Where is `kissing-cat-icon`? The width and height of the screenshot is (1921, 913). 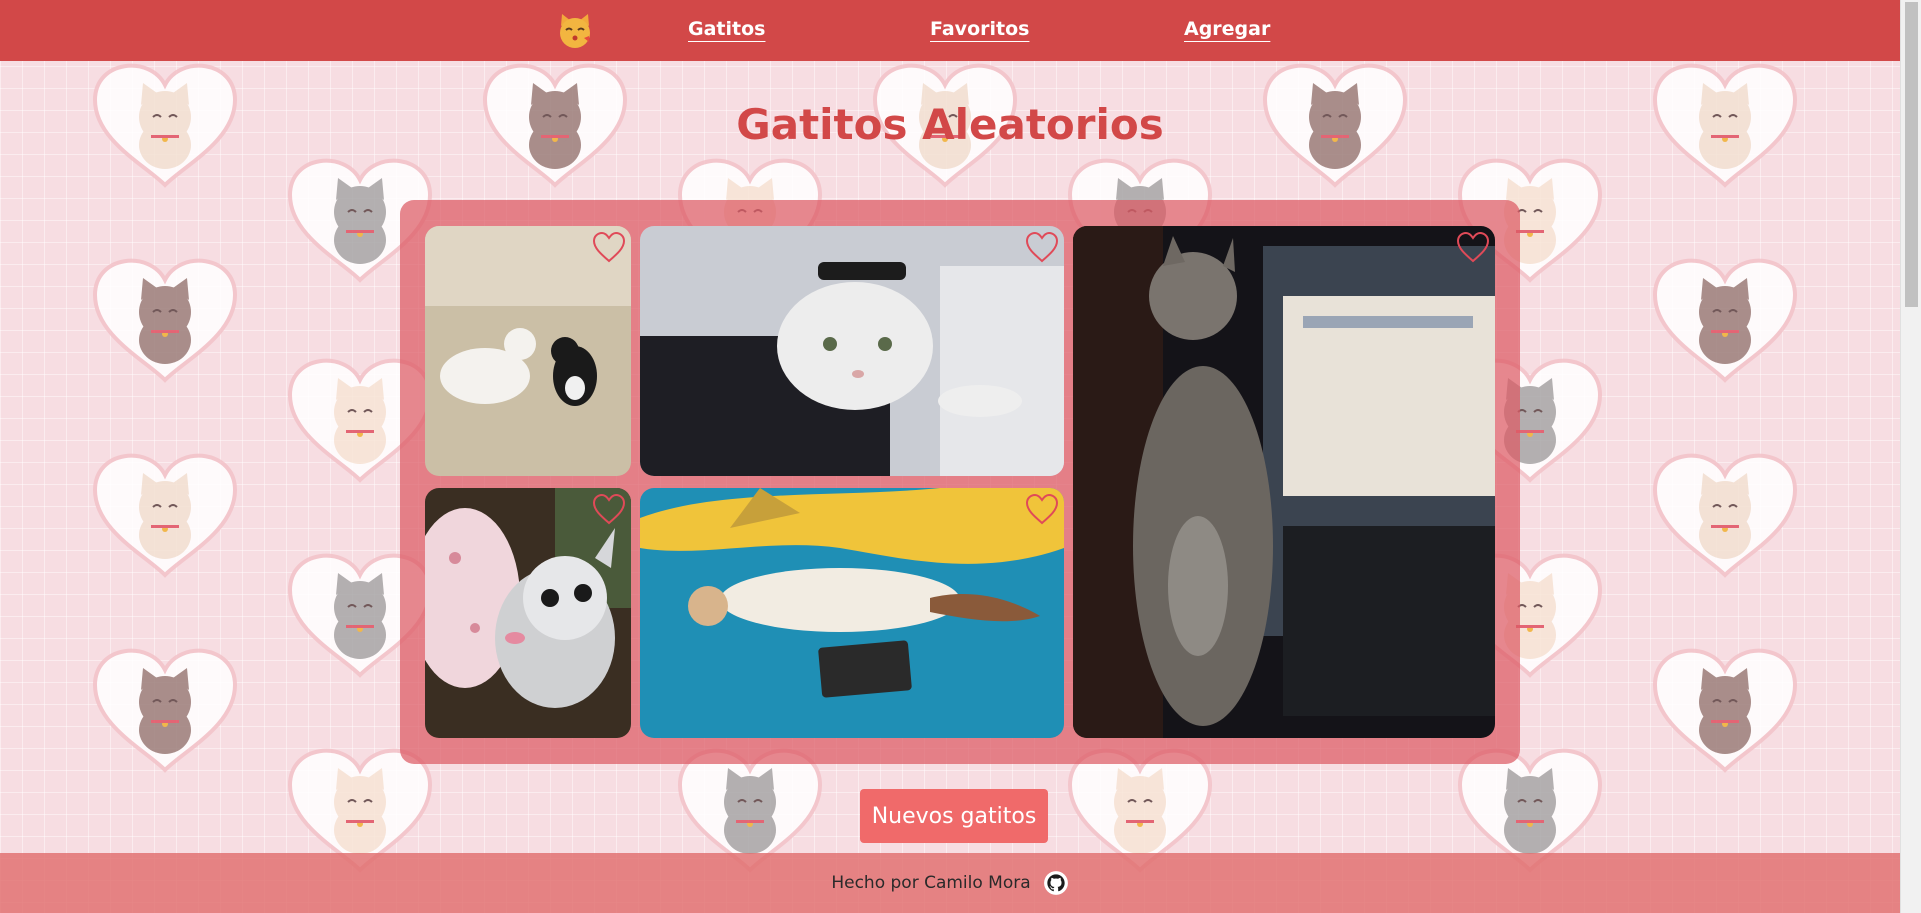 kissing-cat-icon is located at coordinates (575, 31).